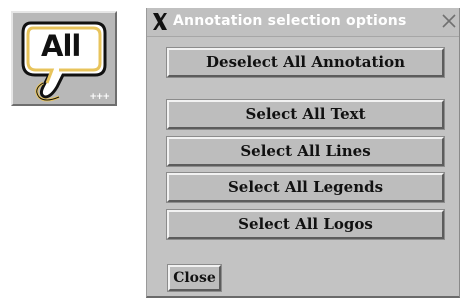 Image resolution: width=461 pixels, height=299 pixels. I want to click on icon-badge: +++, so click(99, 97).